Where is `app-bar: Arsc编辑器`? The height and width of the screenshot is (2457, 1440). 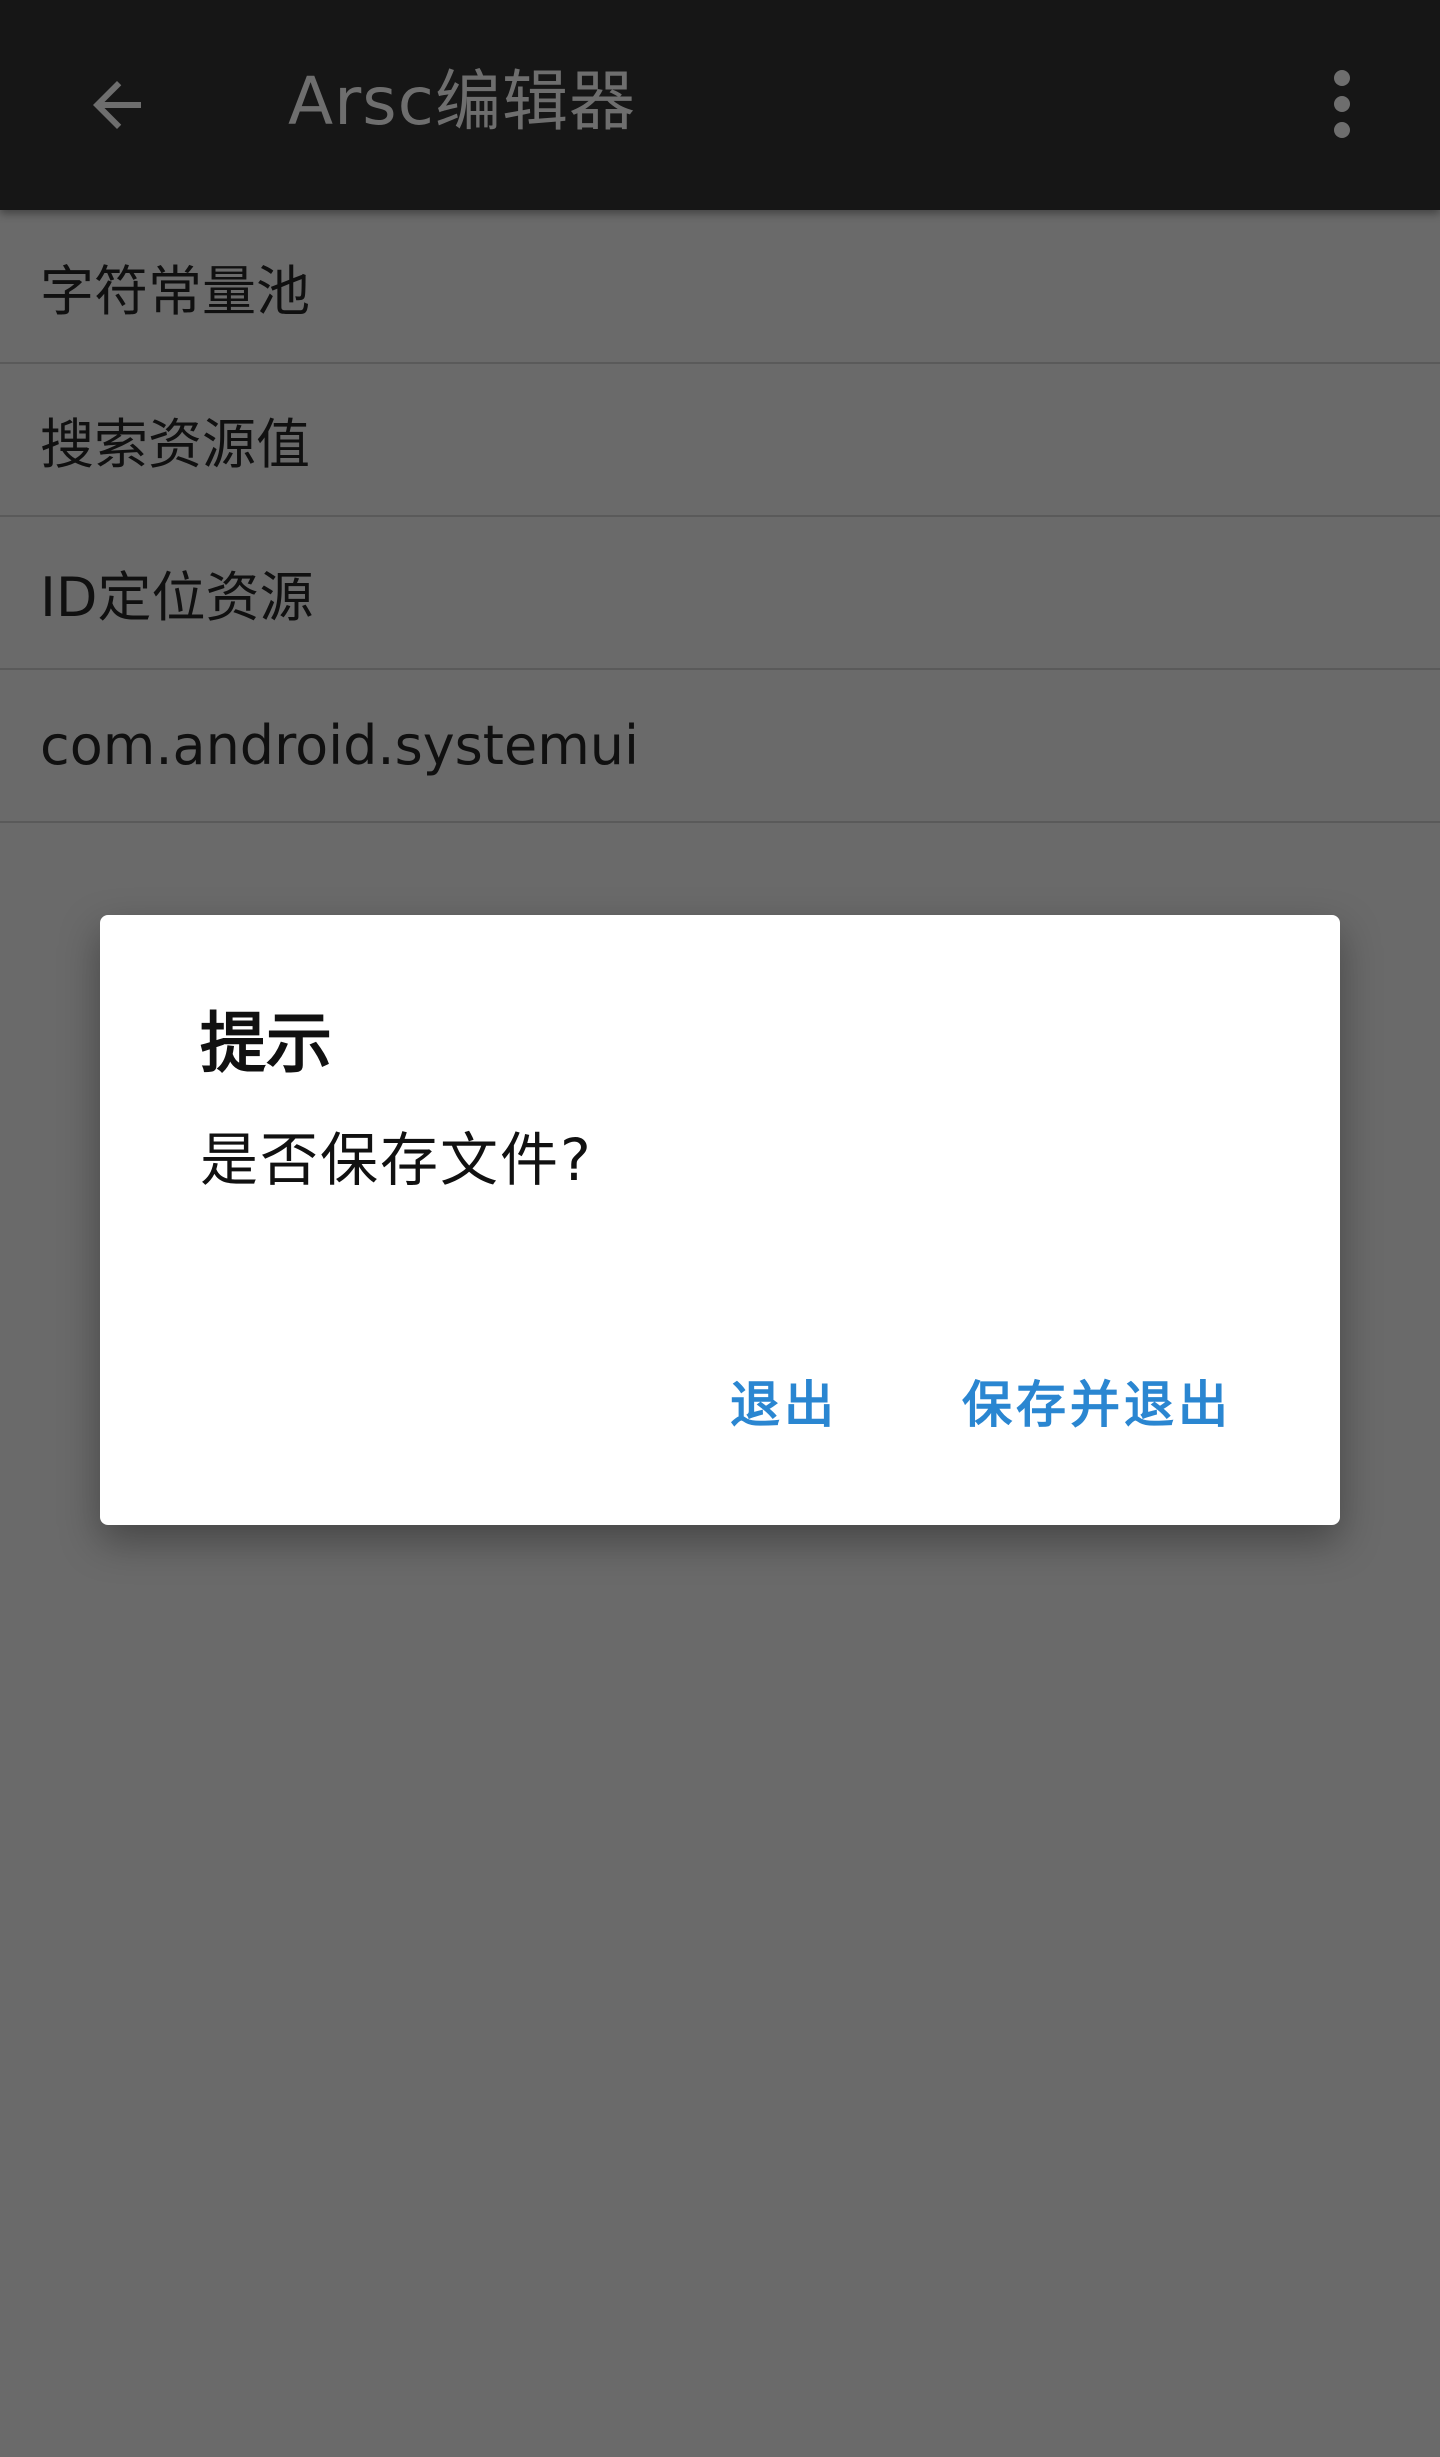 app-bar: Arsc编辑器 is located at coordinates (720, 105).